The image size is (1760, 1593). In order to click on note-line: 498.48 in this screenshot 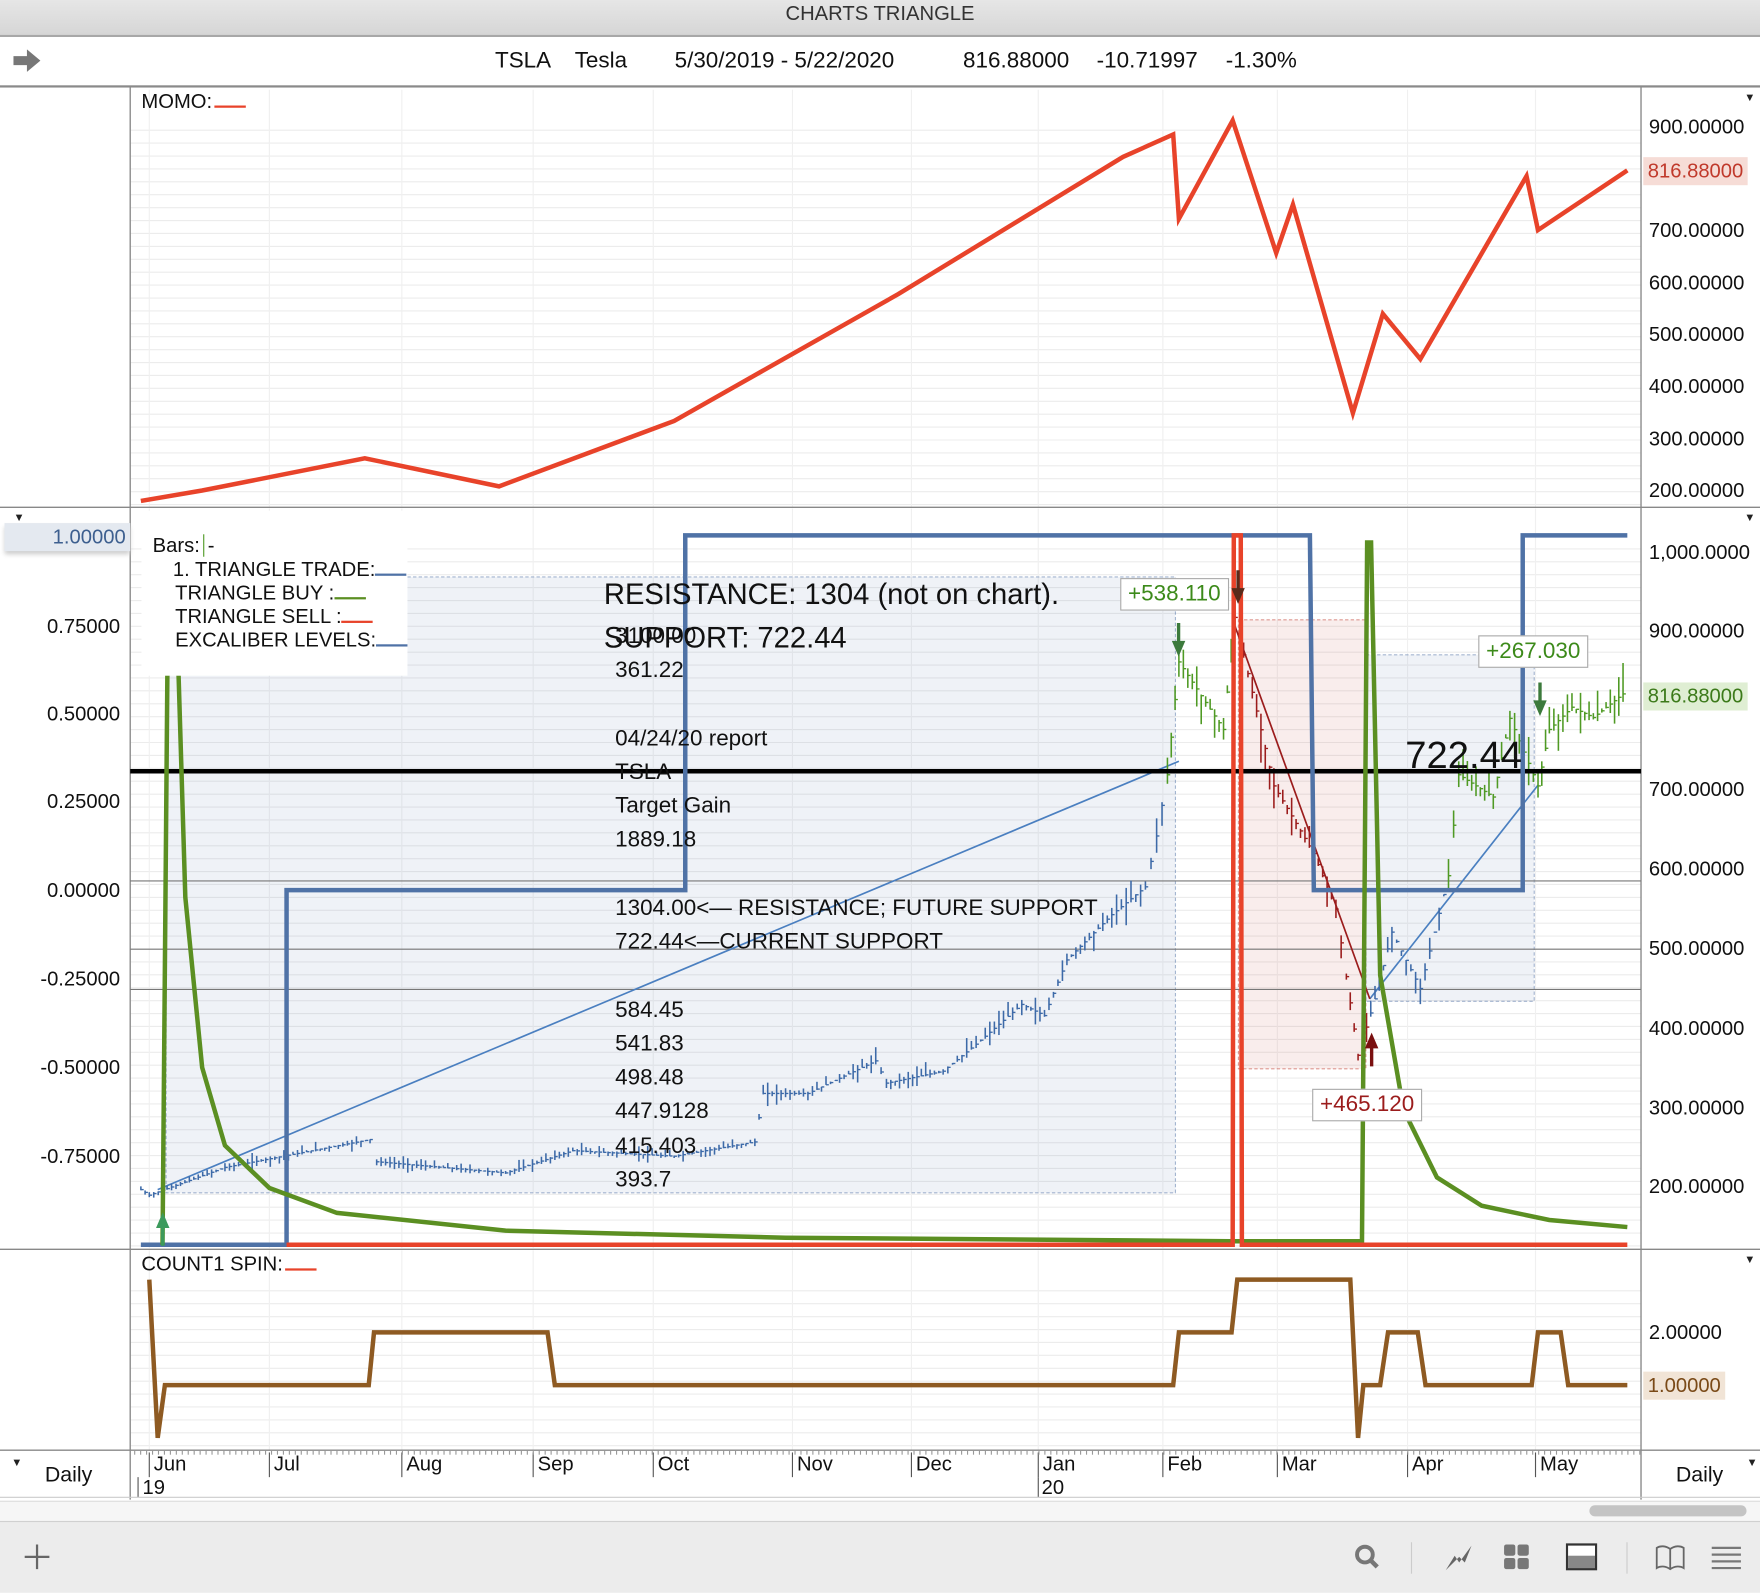, I will do `click(649, 1077)`.